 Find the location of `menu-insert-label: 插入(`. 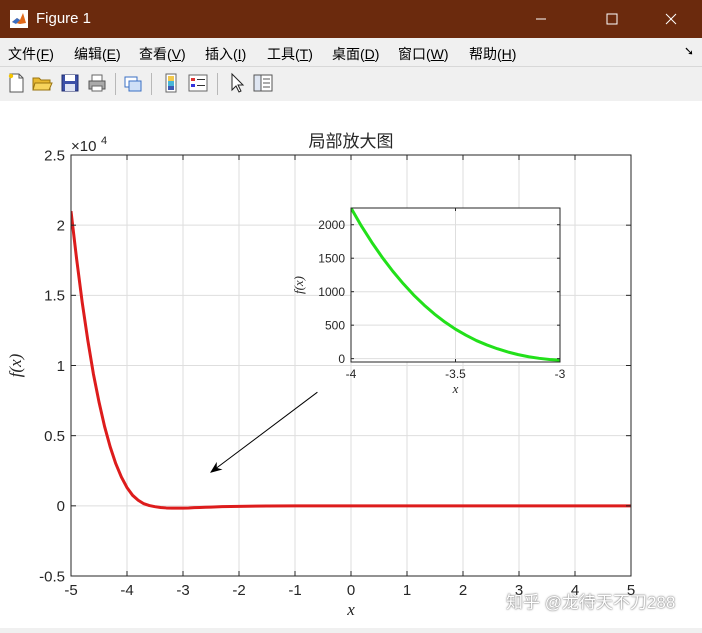

menu-insert-label: 插入( is located at coordinates (221, 54).